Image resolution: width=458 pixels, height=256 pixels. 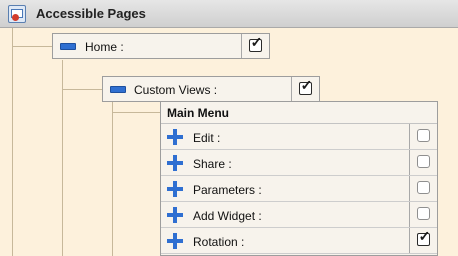 I want to click on menu-item-rotation: Rotation : ✓, so click(x=299, y=241).